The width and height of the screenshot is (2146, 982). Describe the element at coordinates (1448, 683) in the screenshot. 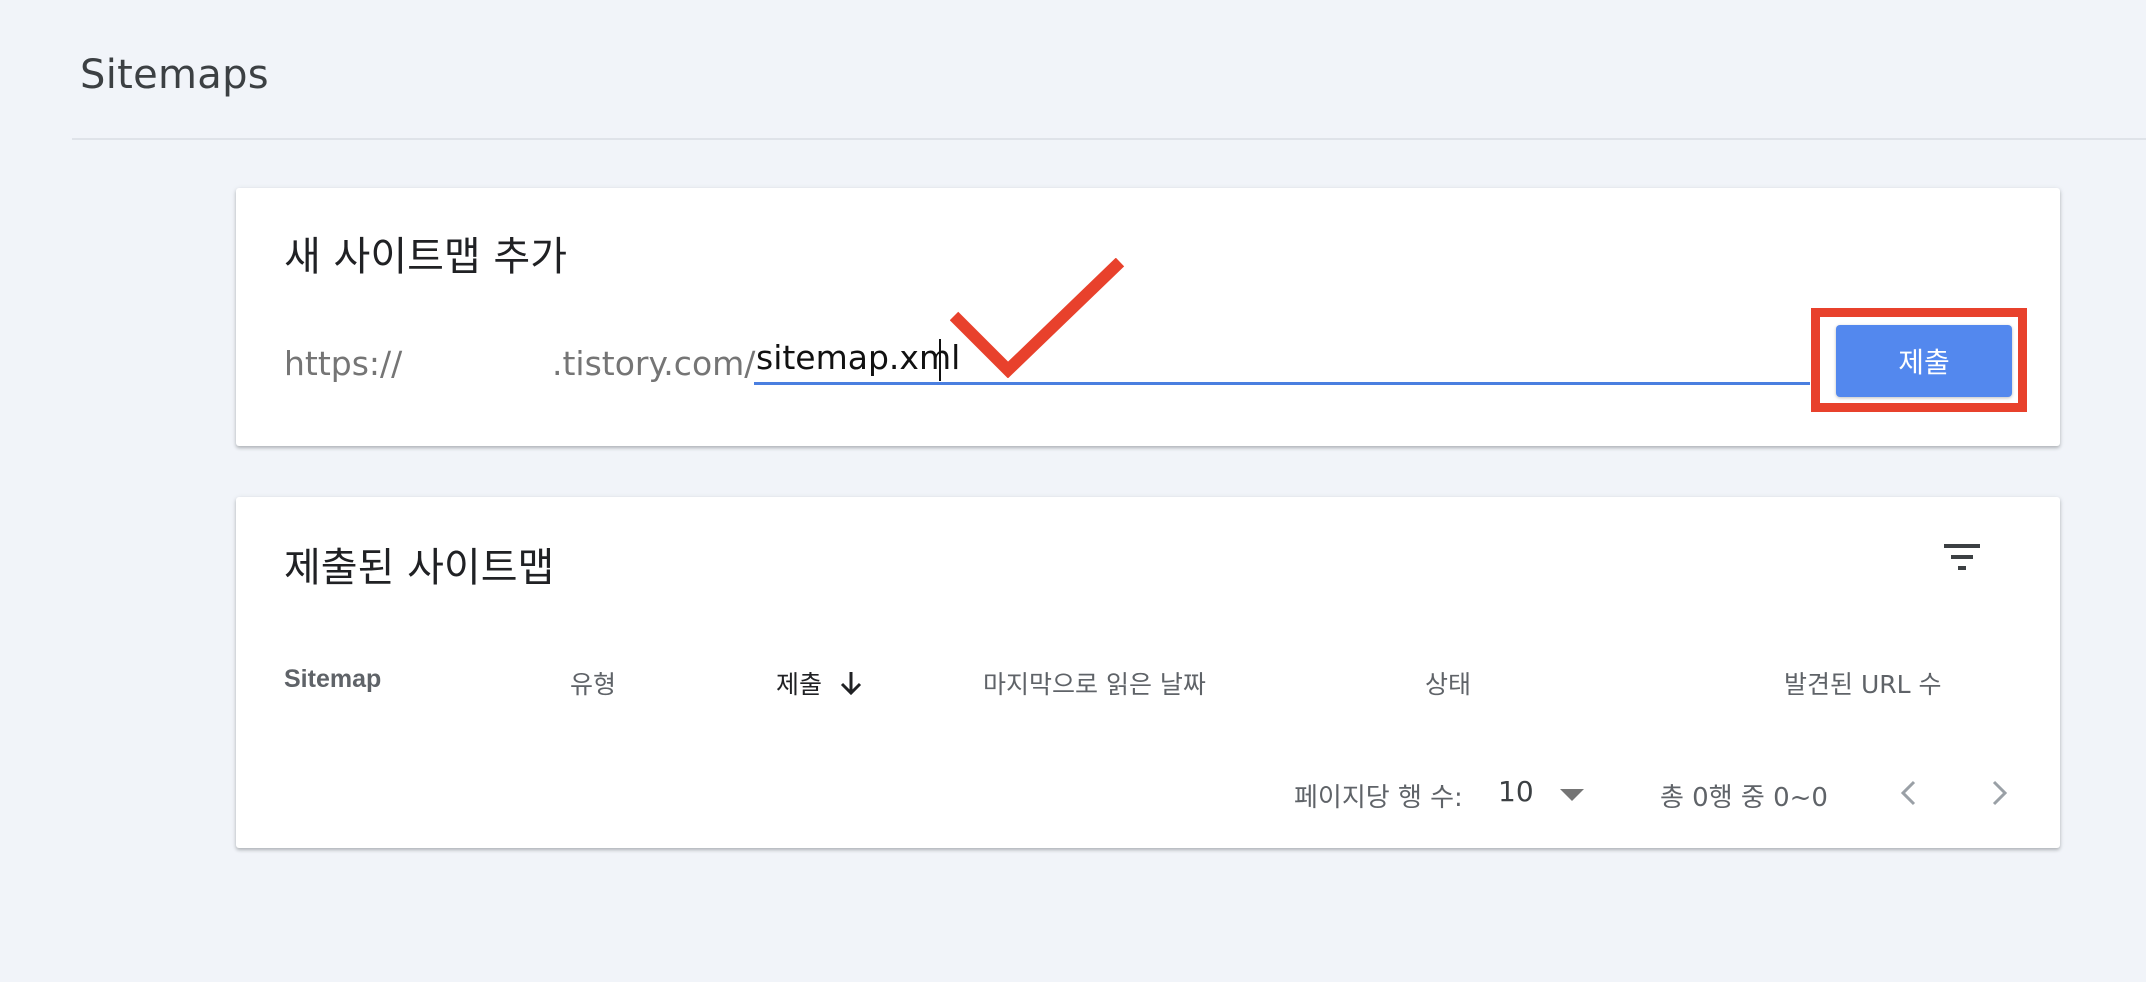

I see `column-header-status: 상태` at that location.